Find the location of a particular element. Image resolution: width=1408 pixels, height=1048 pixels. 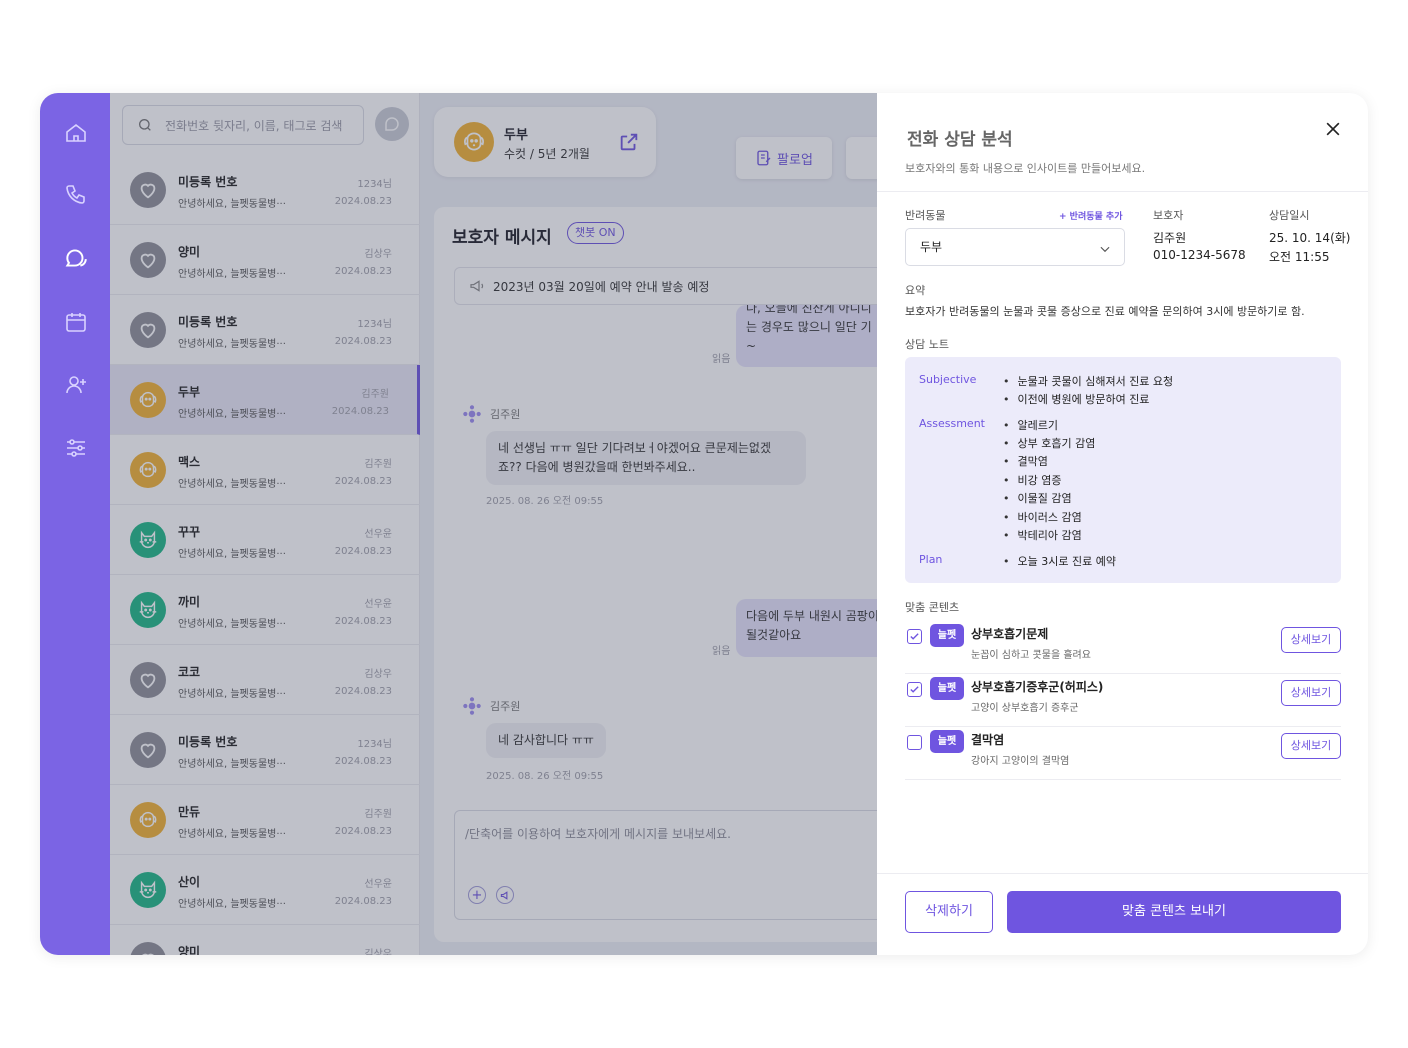

subjective-label: Subjective is located at coordinates (948, 379).